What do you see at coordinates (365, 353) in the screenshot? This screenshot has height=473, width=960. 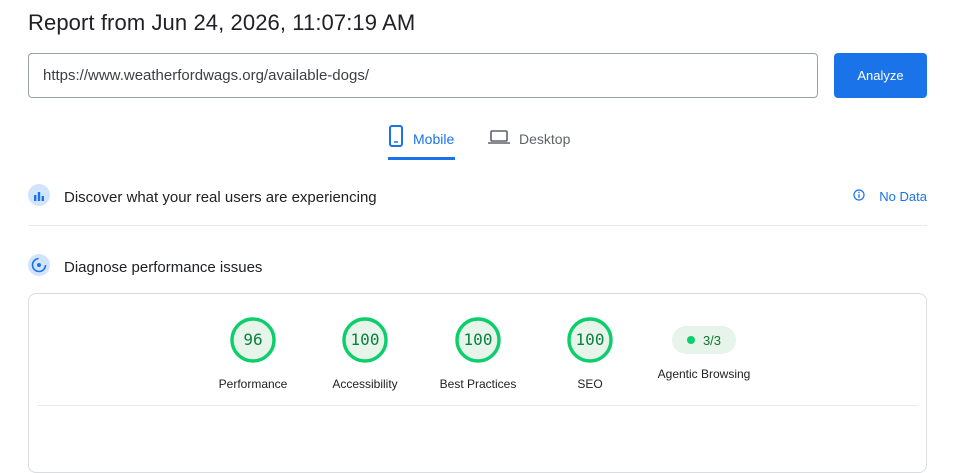 I see `accessibility-gauge: 100 Accessibility` at bounding box center [365, 353].